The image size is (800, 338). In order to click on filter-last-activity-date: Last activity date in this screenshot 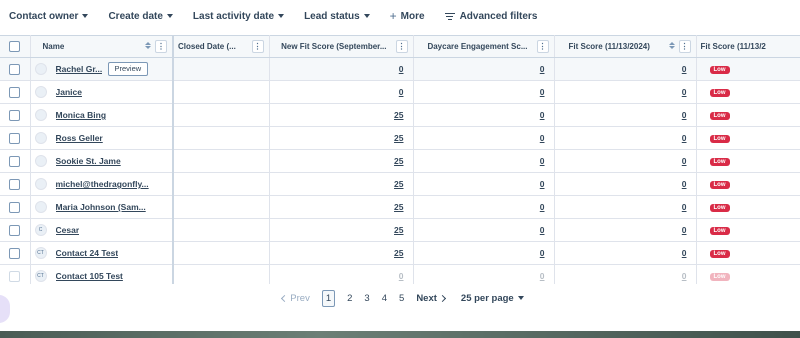, I will do `click(238, 16)`.